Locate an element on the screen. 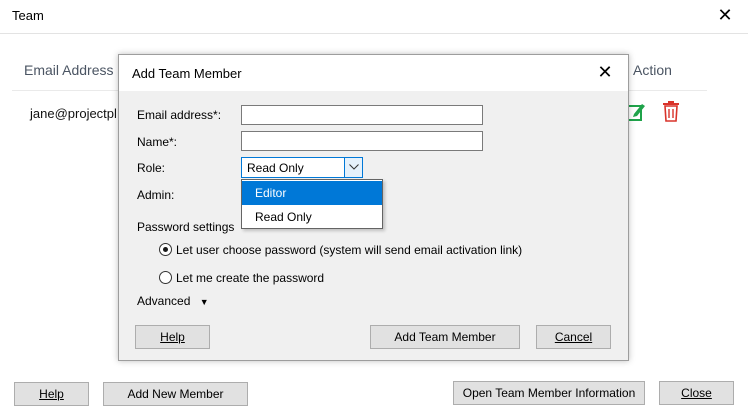 Image resolution: width=748 pixels, height=415 pixels. title-separator is located at coordinates (374, 33).